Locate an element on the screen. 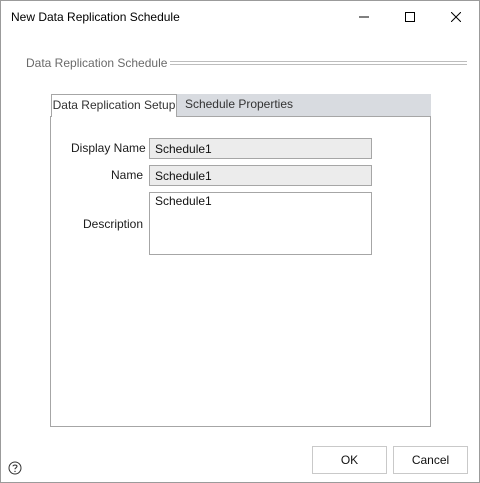 Image resolution: width=480 pixels, height=483 pixels. minimize-icon is located at coordinates (364, 17).